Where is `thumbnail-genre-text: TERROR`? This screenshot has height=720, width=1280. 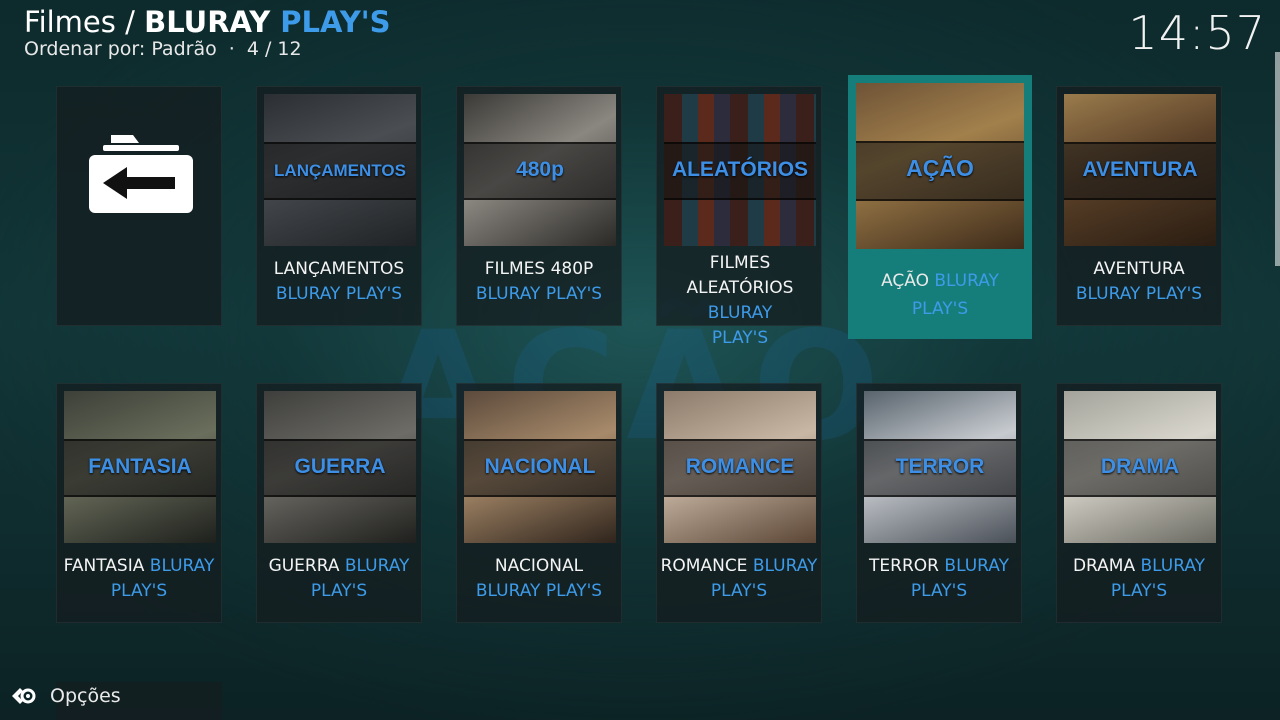
thumbnail-genre-text: TERROR is located at coordinates (940, 466).